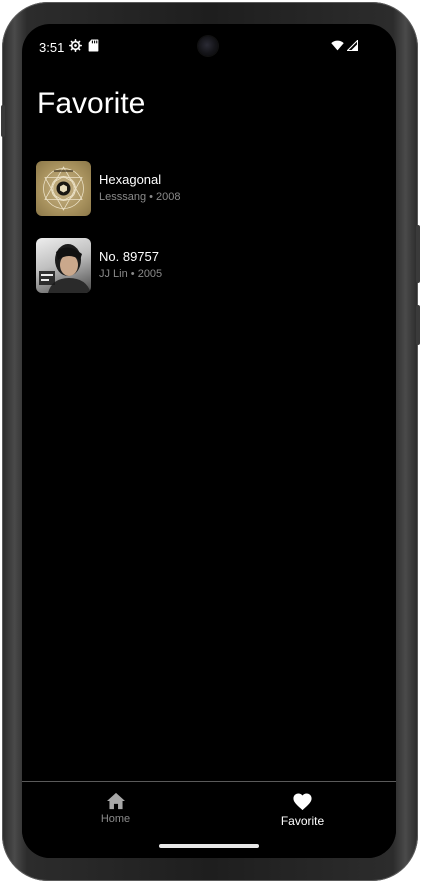 The width and height of the screenshot is (421, 883). What do you see at coordinates (130, 265) in the screenshot?
I see `item-text: No. 89757 JJ Lin • 2005` at bounding box center [130, 265].